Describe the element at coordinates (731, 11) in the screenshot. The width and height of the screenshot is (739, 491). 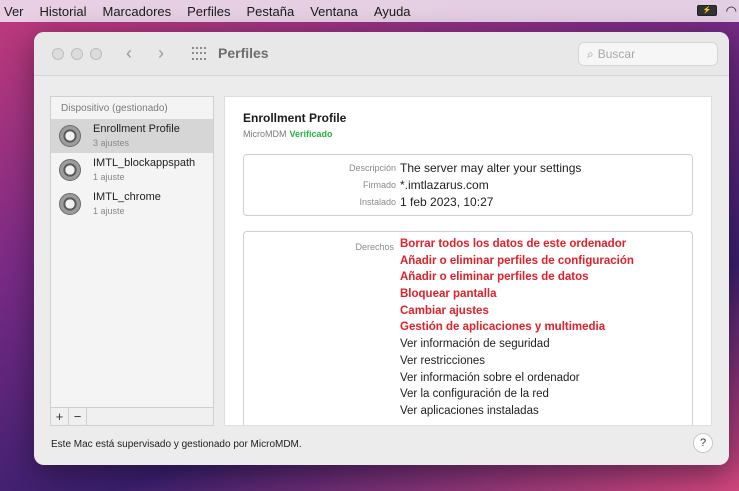
I see `wifi-icon: ◠` at that location.